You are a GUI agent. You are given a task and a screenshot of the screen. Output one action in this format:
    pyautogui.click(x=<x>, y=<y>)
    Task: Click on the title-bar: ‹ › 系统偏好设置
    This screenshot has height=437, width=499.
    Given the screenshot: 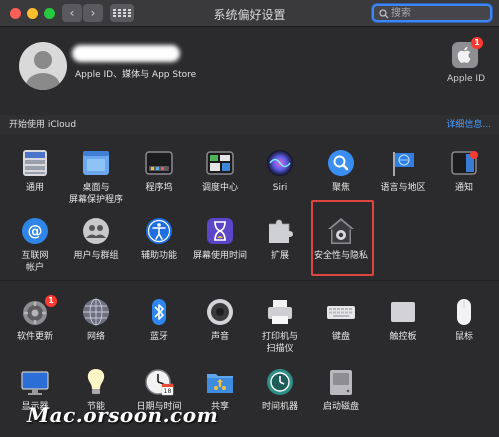 What is the action you would take?
    pyautogui.click(x=249, y=13)
    